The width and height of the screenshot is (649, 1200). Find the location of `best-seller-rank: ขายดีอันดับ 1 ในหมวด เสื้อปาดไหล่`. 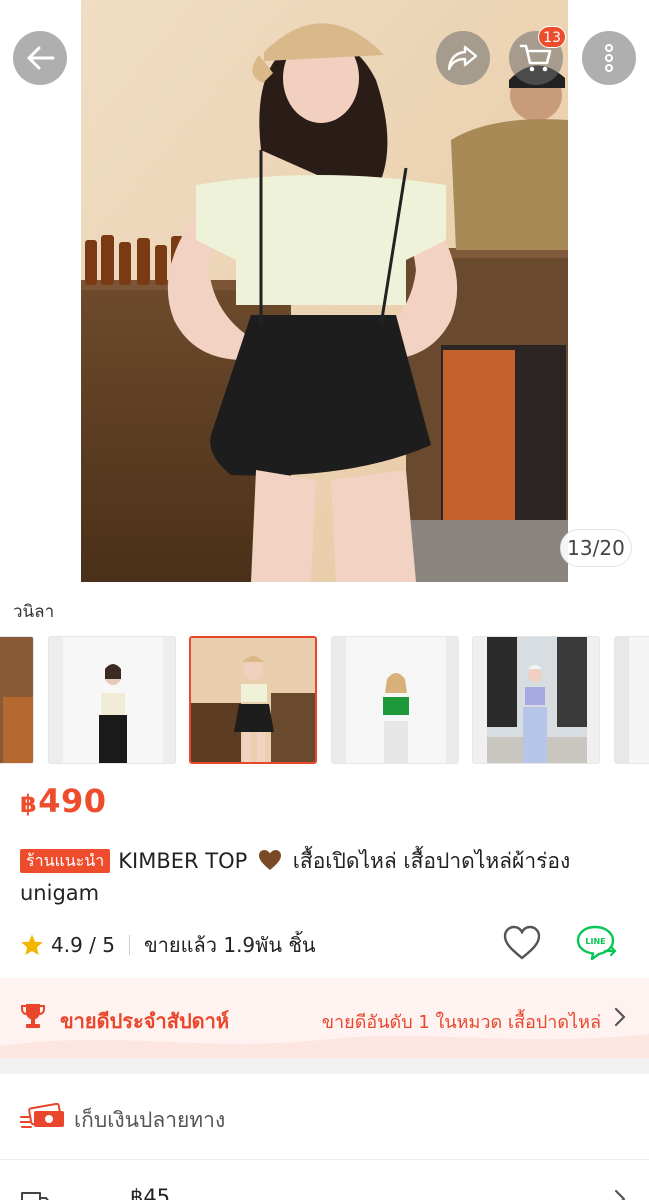

best-seller-rank: ขายดีอันดับ 1 ในหมวด เสื้อปาดไหล่ is located at coordinates (461, 1022).